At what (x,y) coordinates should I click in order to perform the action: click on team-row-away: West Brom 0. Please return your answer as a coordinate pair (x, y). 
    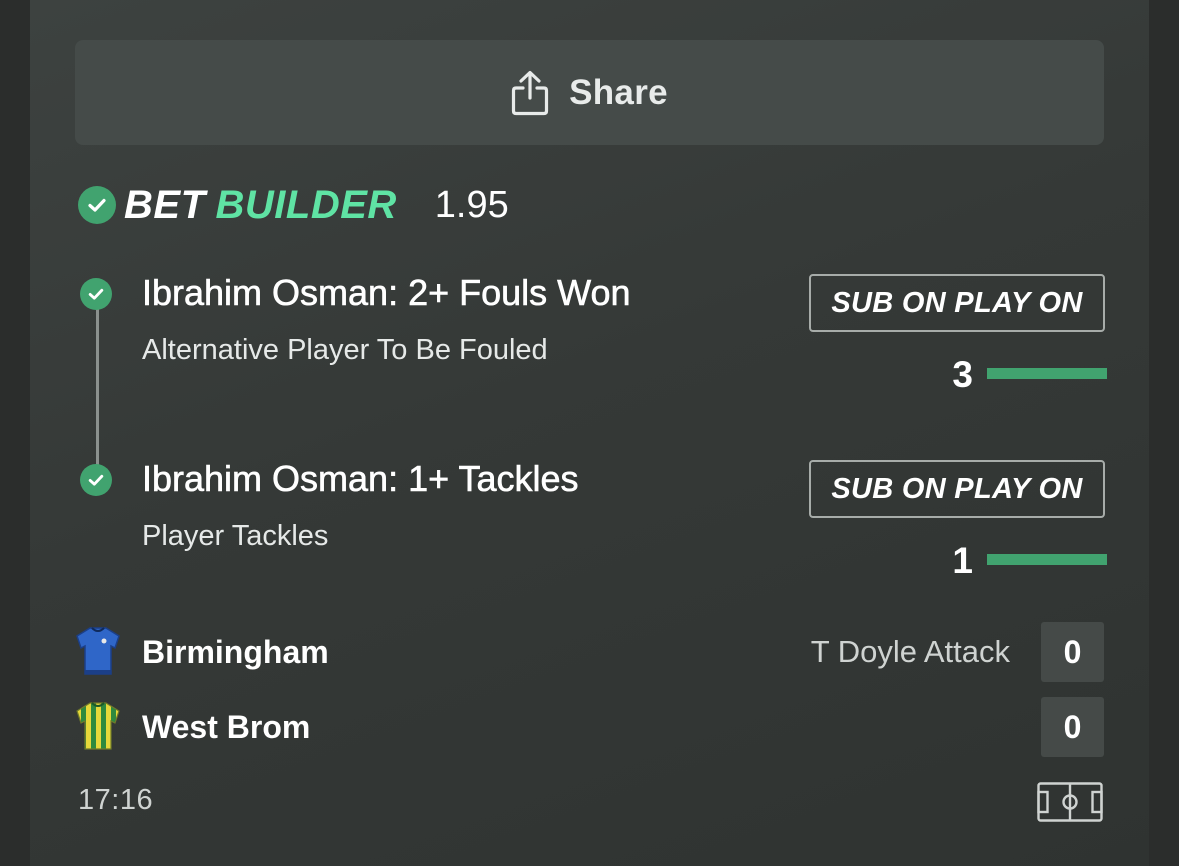
    Looking at the image, I should click on (589, 727).